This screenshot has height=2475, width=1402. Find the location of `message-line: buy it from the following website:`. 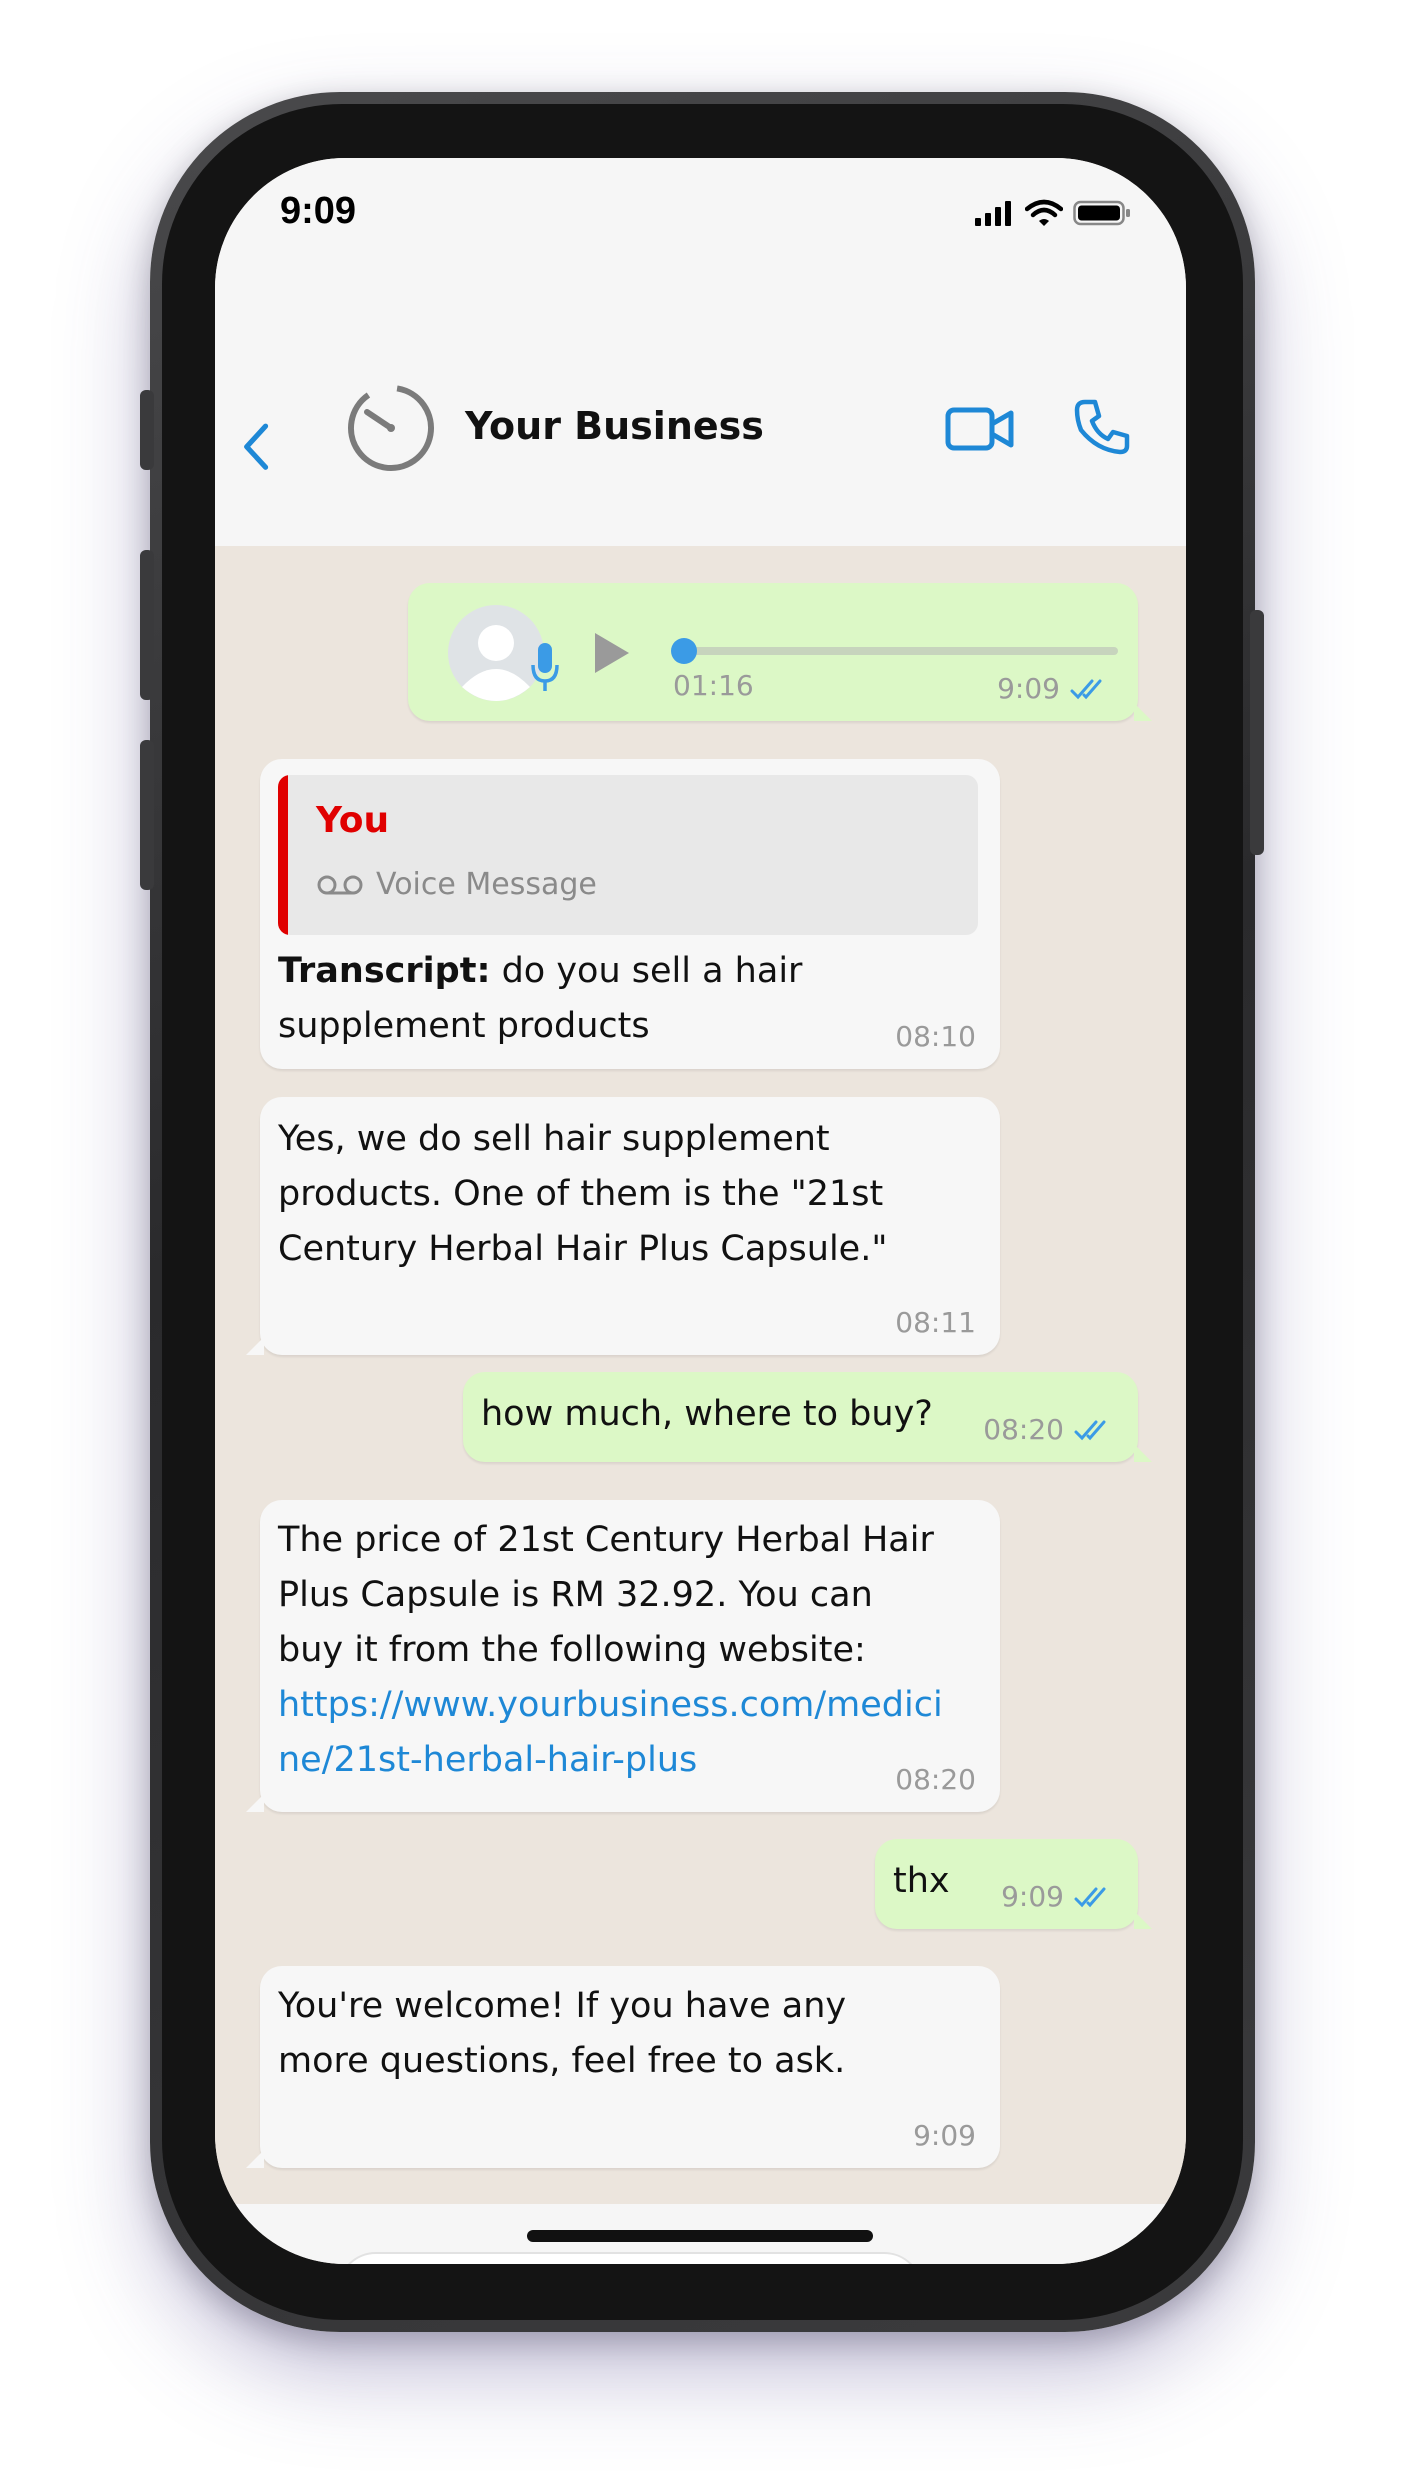

message-line: buy it from the following website: is located at coordinates (572, 1650).